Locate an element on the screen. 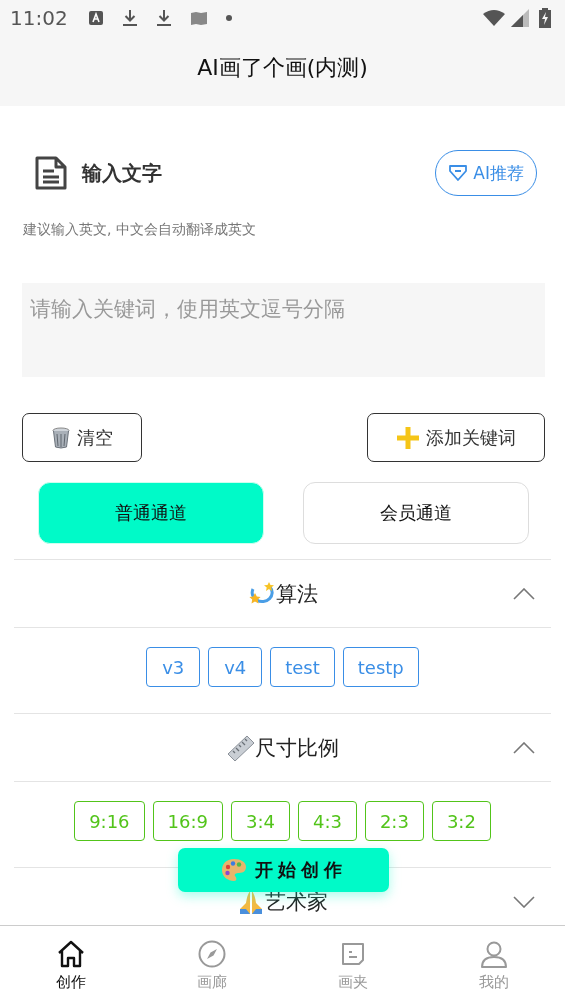 This screenshot has width=565, height=1004. ai-recommend-button: AI推荐 is located at coordinates (486, 173).